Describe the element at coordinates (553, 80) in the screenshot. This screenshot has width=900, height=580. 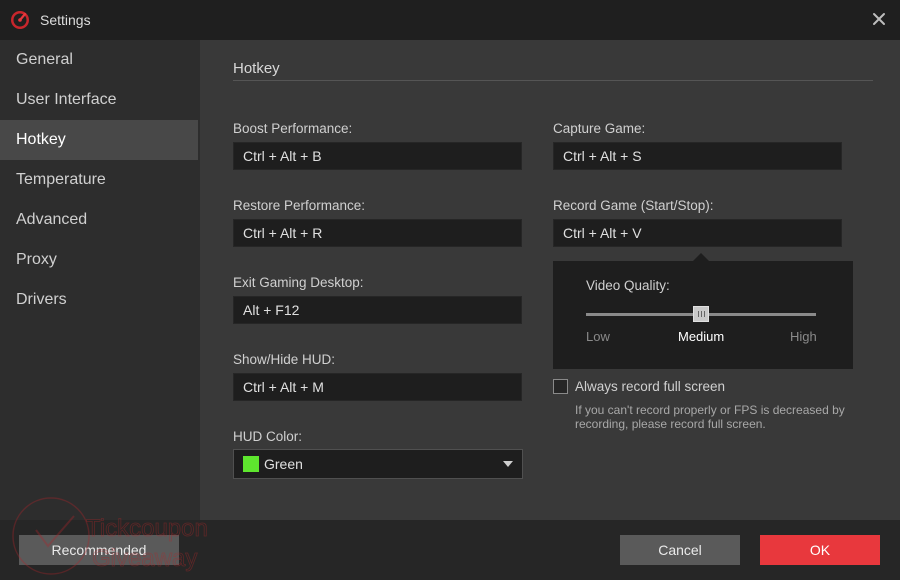
I see `section-divider` at that location.